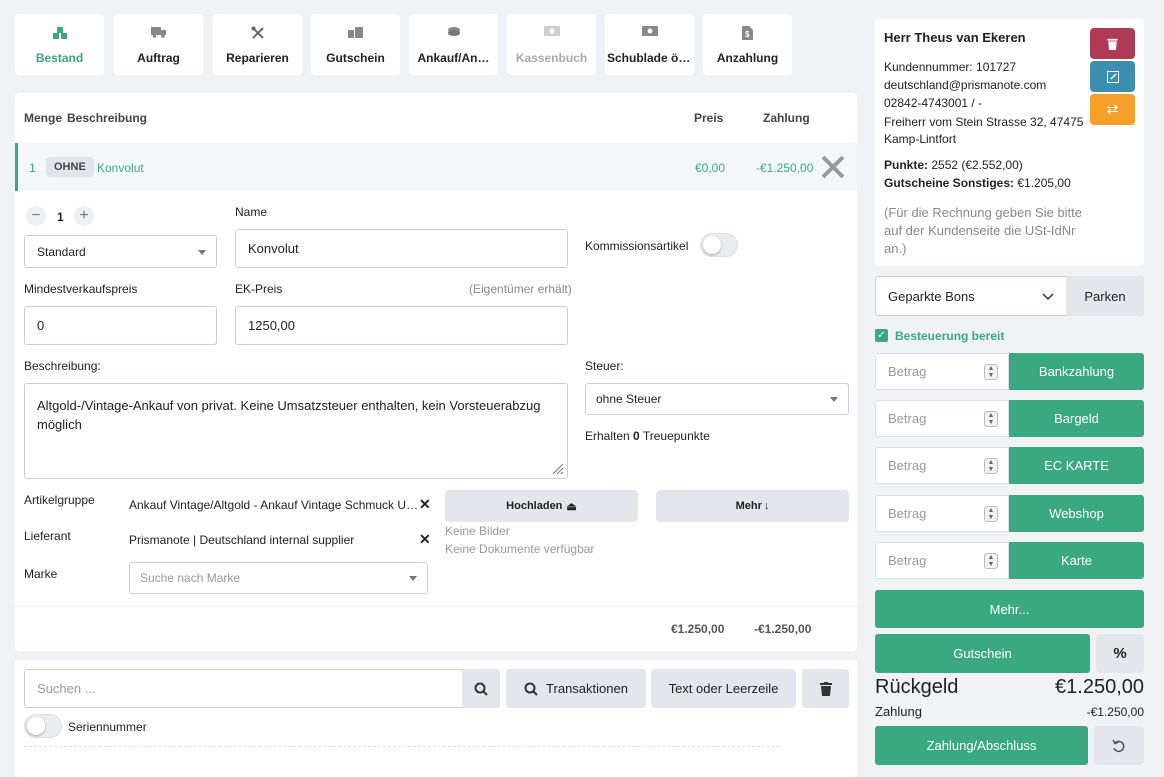 This screenshot has width=1164, height=777. I want to click on tab-reparieren: Reparieren, so click(257, 44).